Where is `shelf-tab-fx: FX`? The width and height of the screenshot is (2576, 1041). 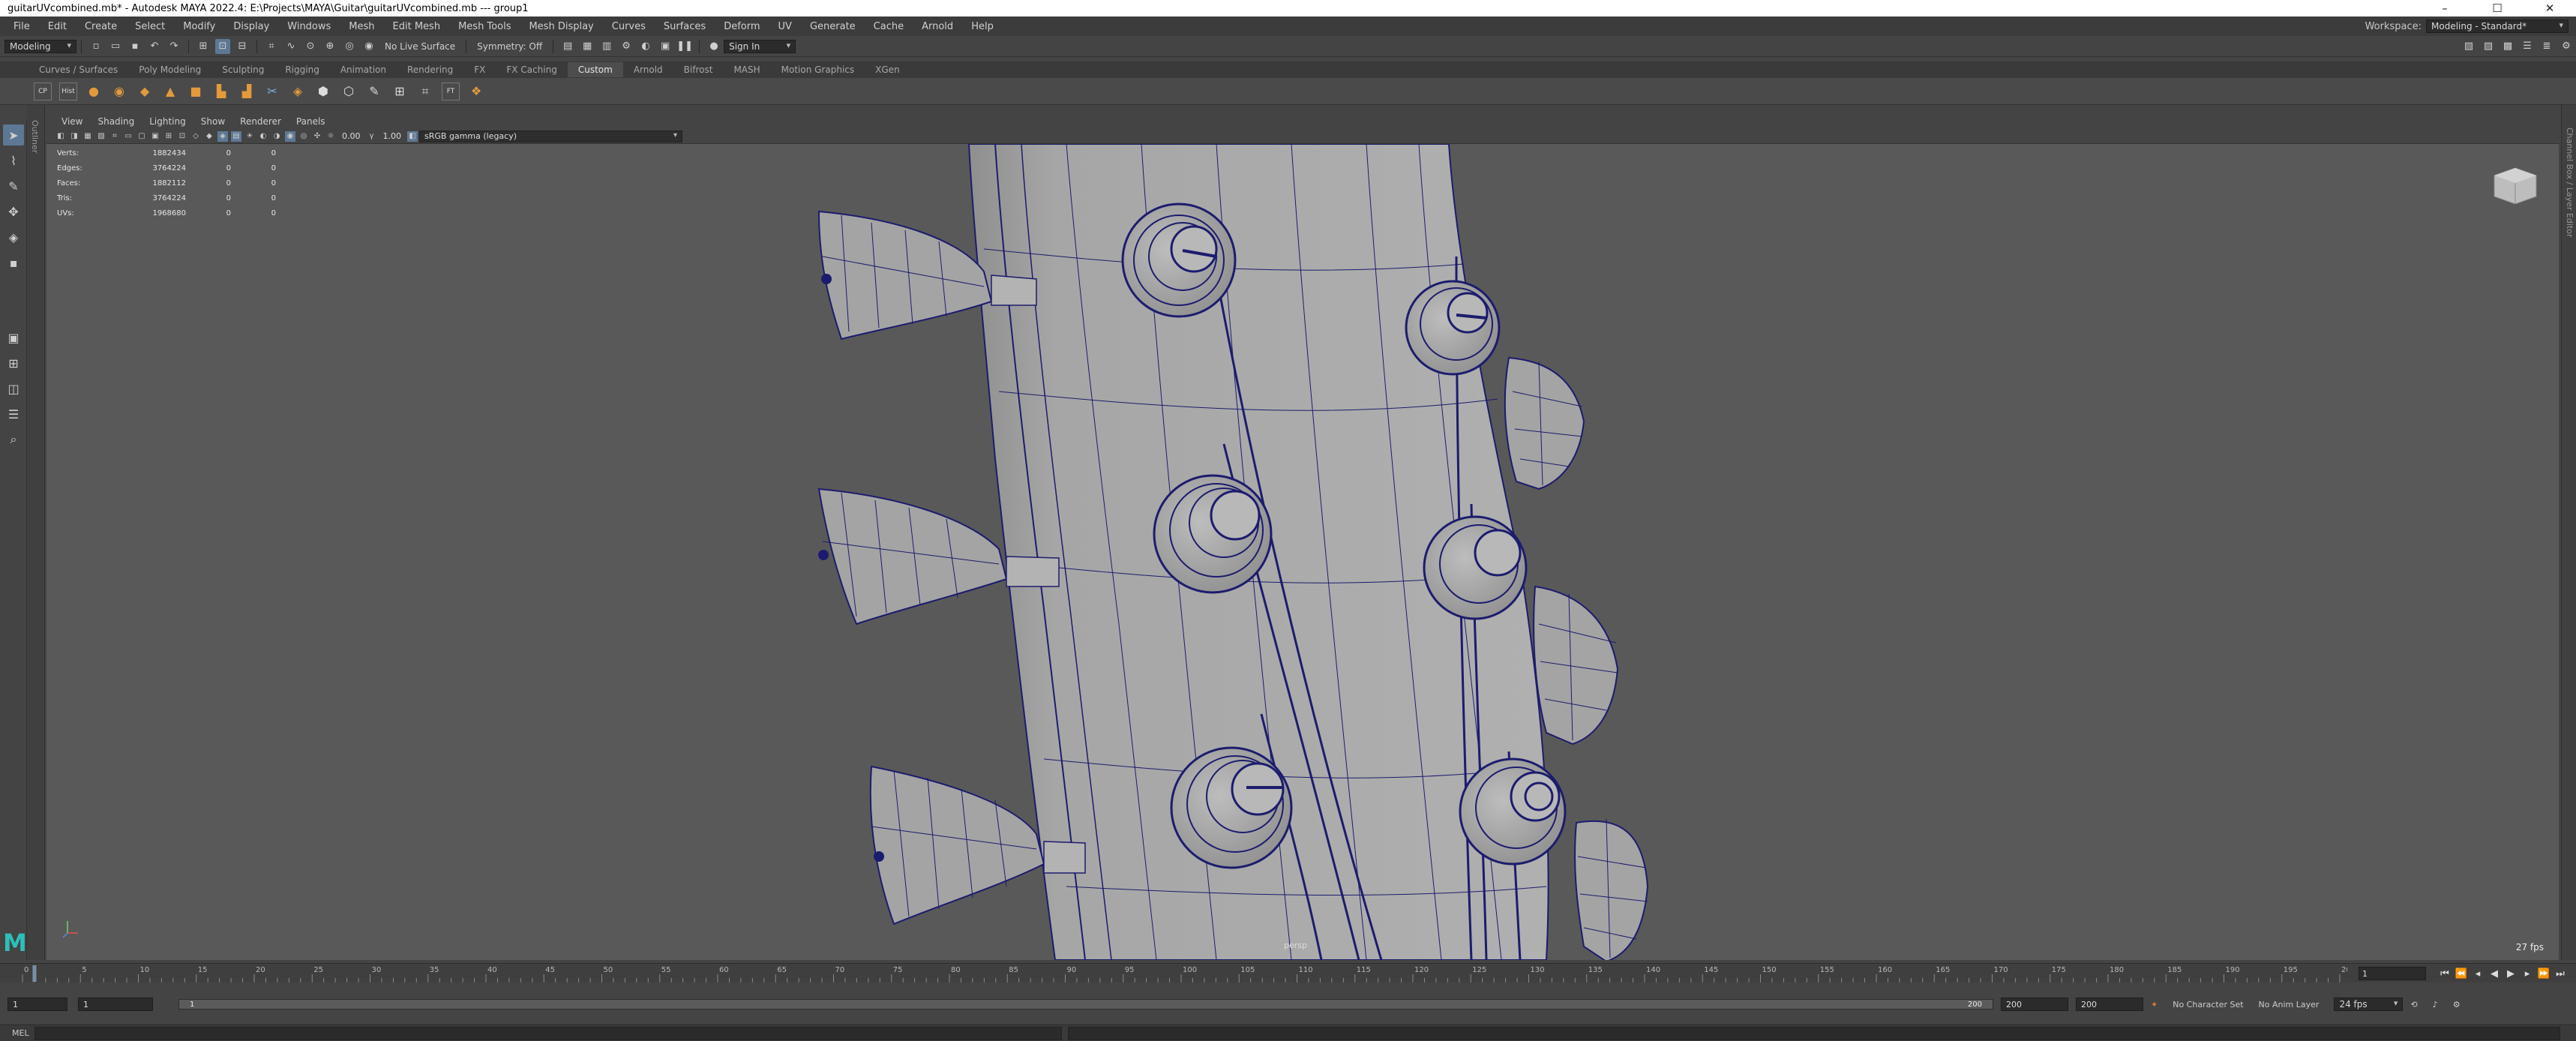
shelf-tab-fx: FX is located at coordinates (480, 69).